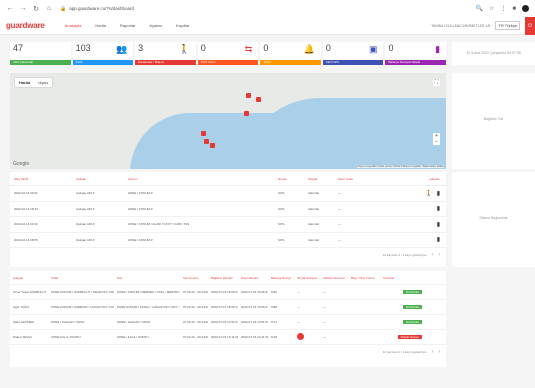  I want to click on nav-item-records: Kayıtlar, so click(183, 25).